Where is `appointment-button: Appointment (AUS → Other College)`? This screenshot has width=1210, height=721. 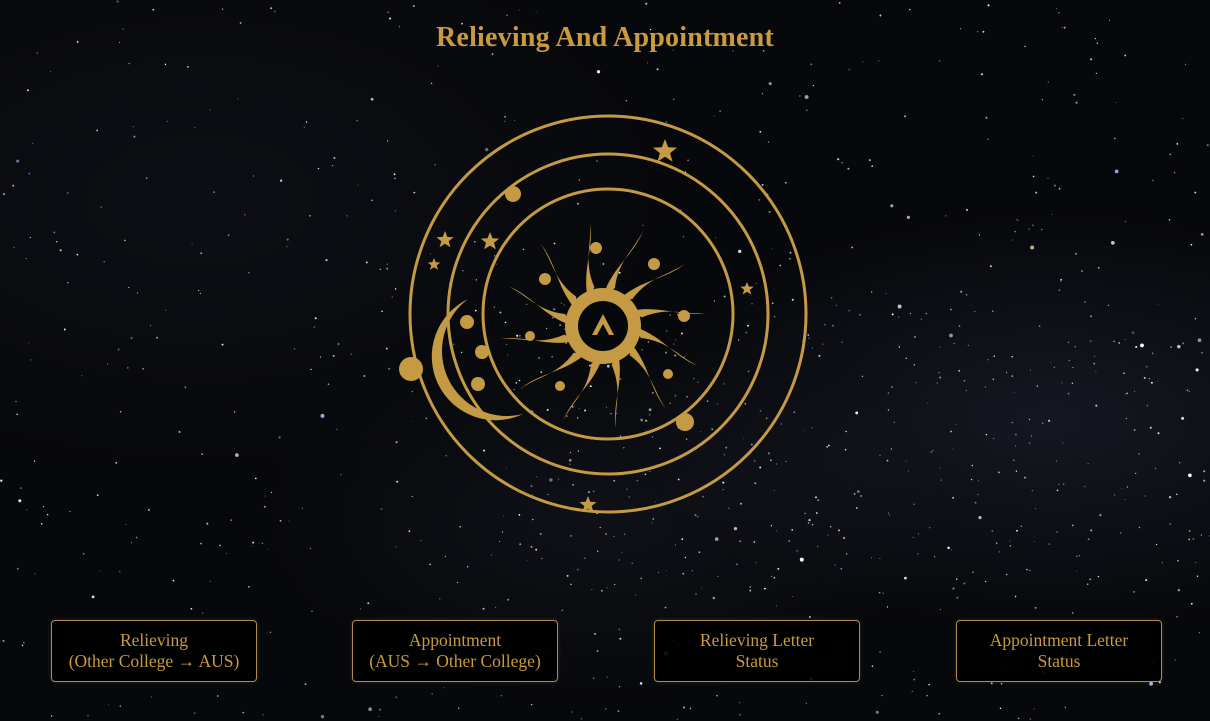
appointment-button: Appointment (AUS → Other College) is located at coordinates (455, 651).